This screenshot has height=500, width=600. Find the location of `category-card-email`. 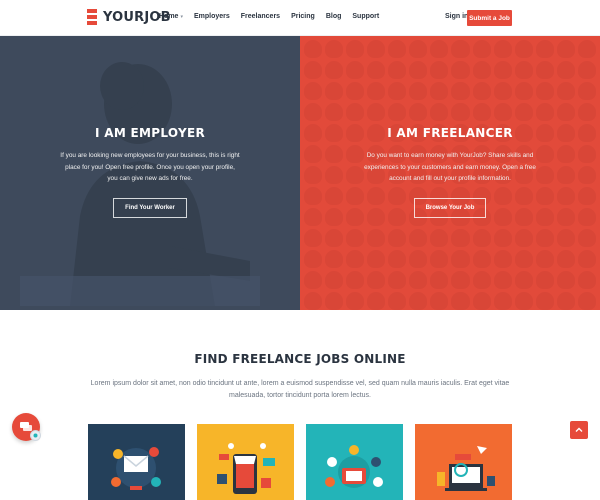

category-card-email is located at coordinates (136, 462).